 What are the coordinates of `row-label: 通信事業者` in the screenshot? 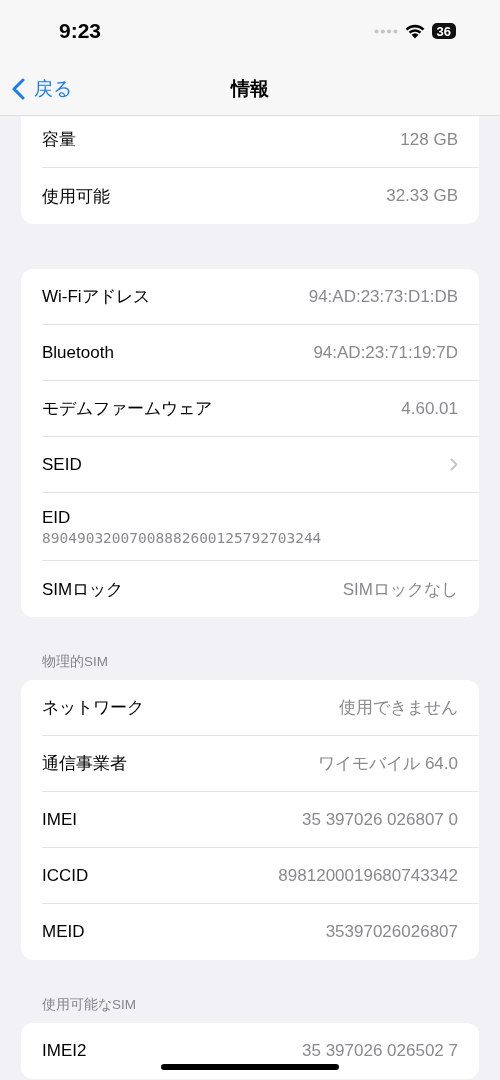 It's located at (84, 764).